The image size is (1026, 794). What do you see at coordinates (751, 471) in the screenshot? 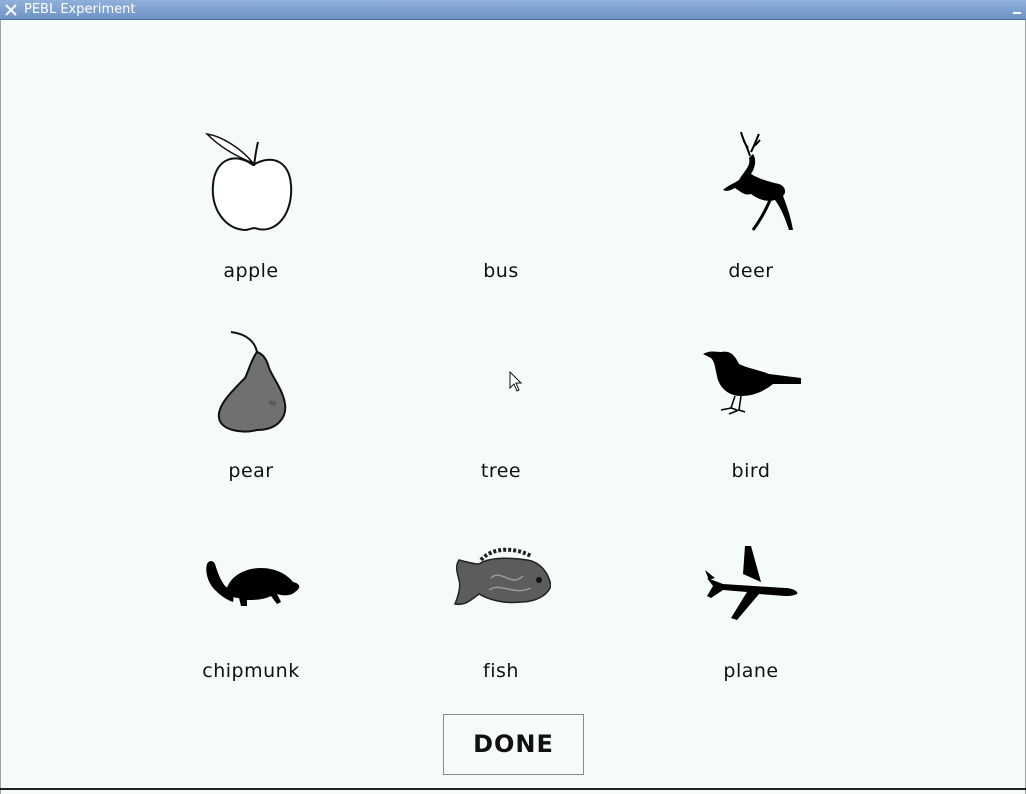
I see `item-label: bird` at bounding box center [751, 471].